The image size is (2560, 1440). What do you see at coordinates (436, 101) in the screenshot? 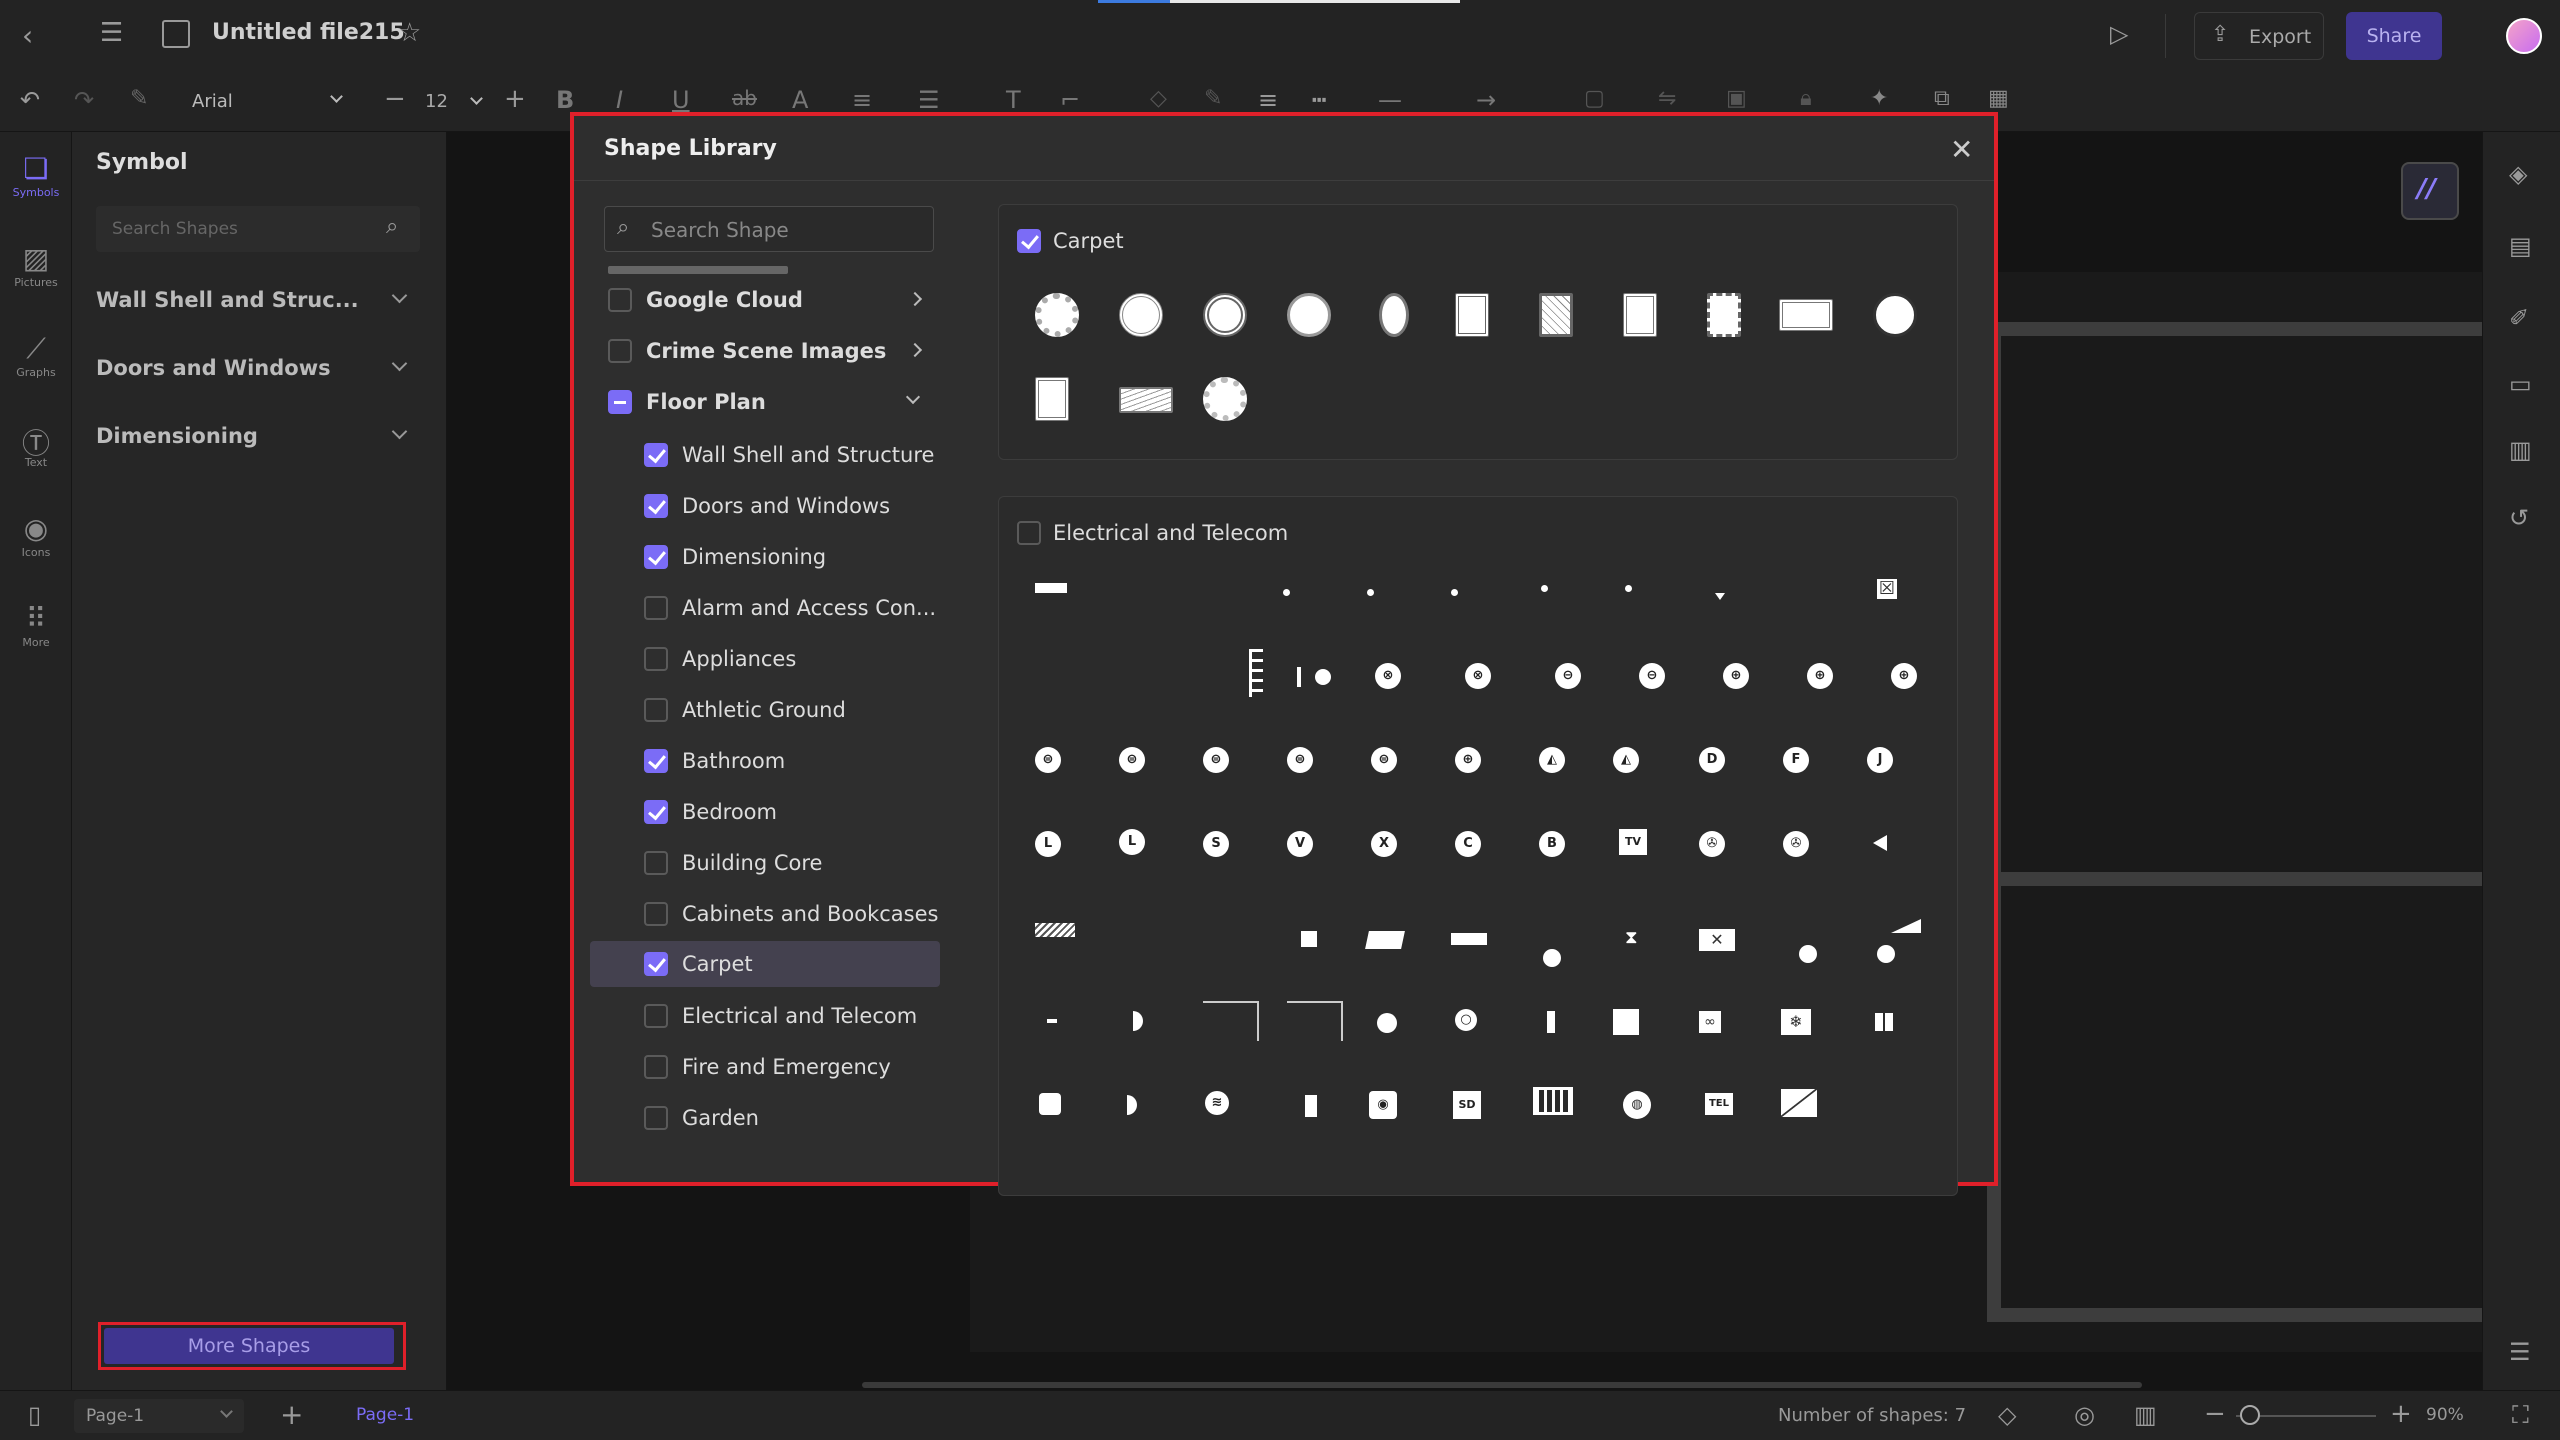
I see `font-size: 12` at bounding box center [436, 101].